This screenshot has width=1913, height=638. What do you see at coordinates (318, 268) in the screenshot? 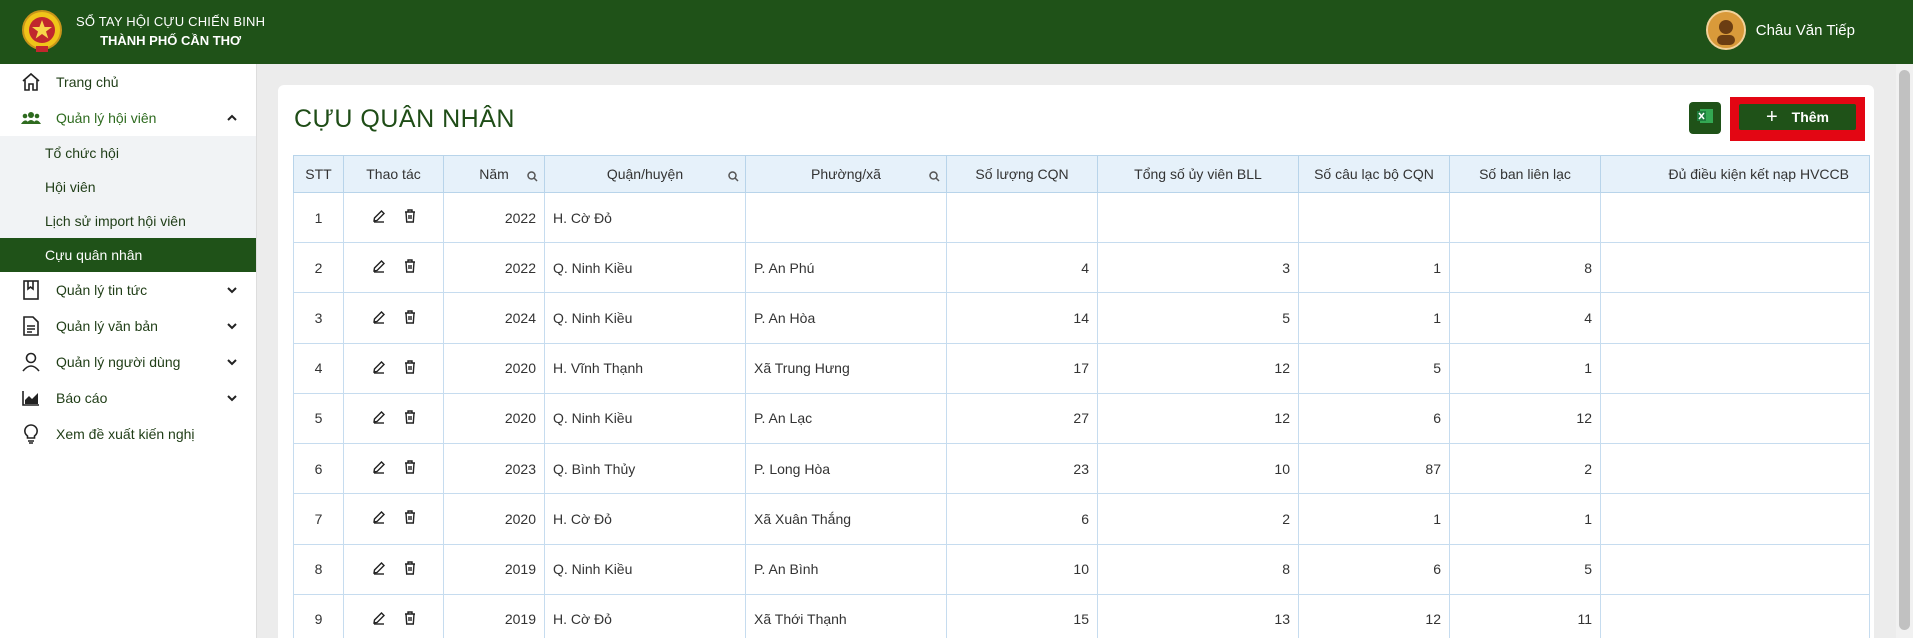
I see `cell-stt: 2` at bounding box center [318, 268].